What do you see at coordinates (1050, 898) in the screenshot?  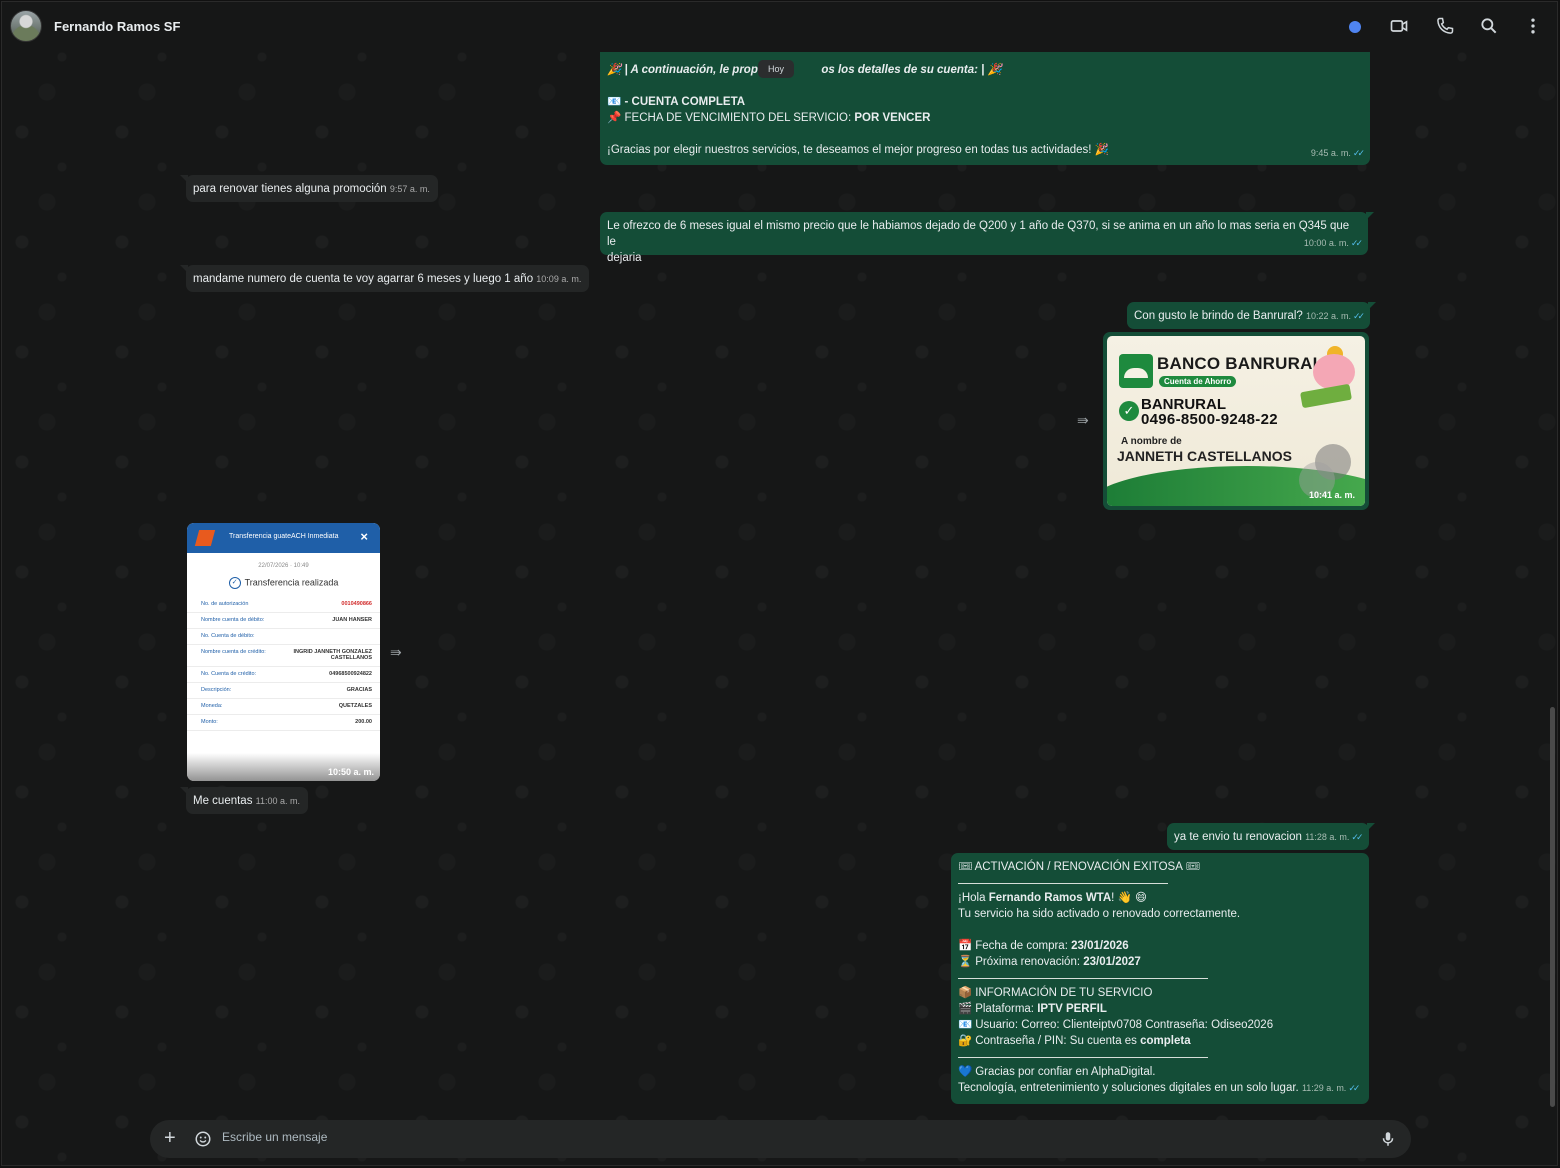 I see `message-text: Fernando Ramos WTA` at bounding box center [1050, 898].